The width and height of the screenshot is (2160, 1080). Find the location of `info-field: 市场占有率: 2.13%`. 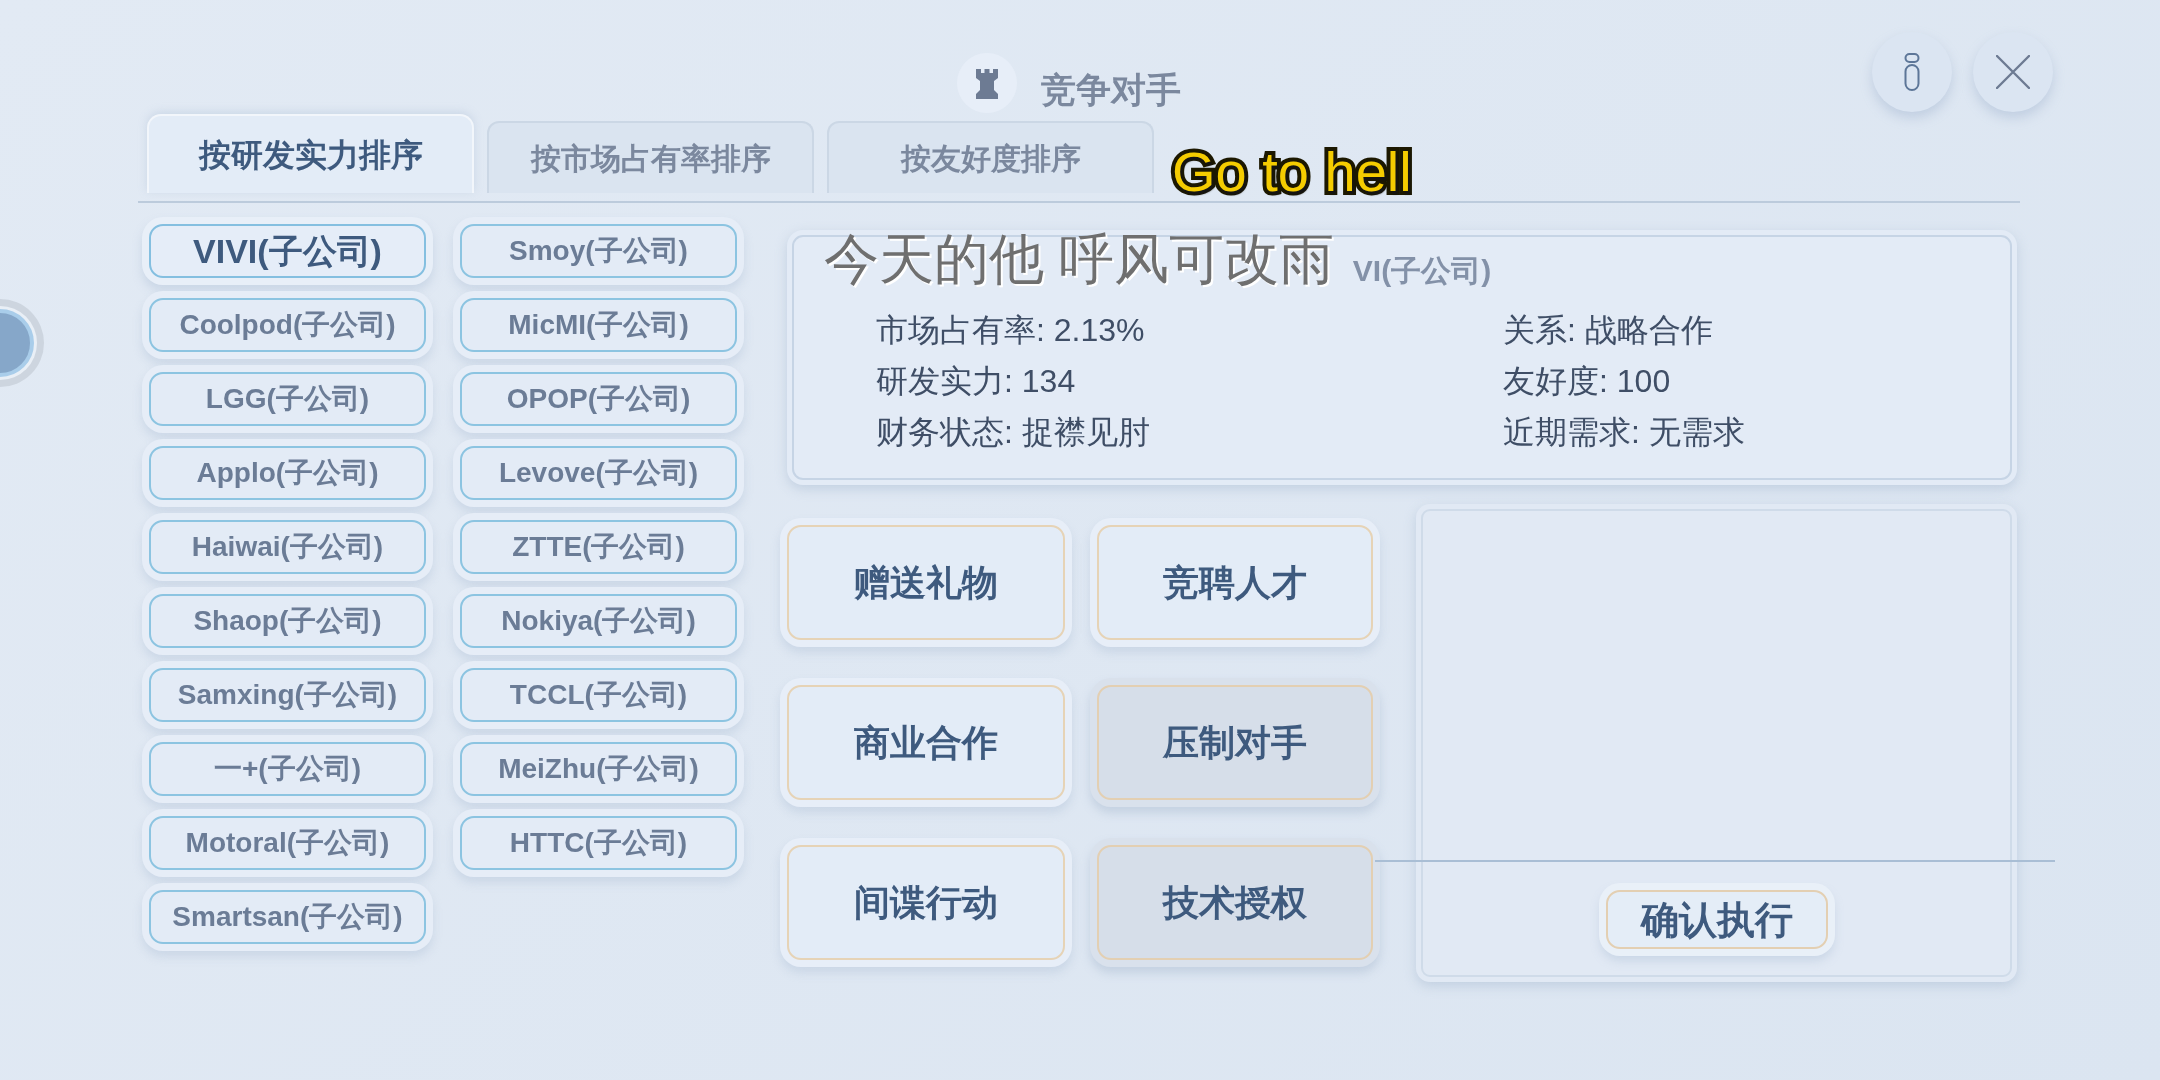

info-field: 市场占有率: 2.13% is located at coordinates (1010, 329).